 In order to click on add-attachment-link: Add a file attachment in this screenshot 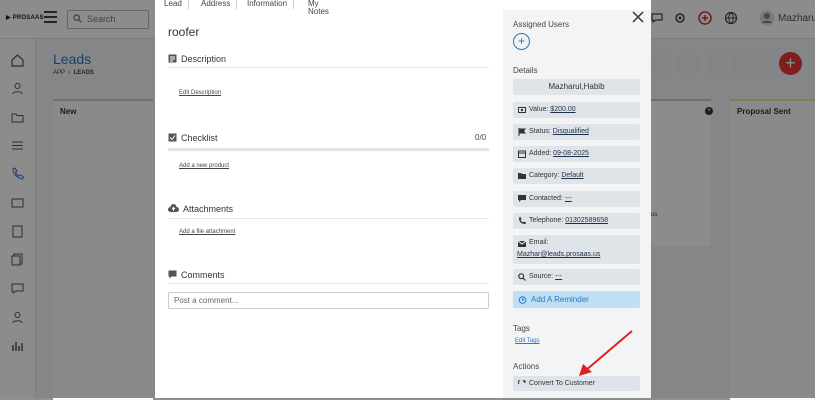, I will do `click(207, 232)`.